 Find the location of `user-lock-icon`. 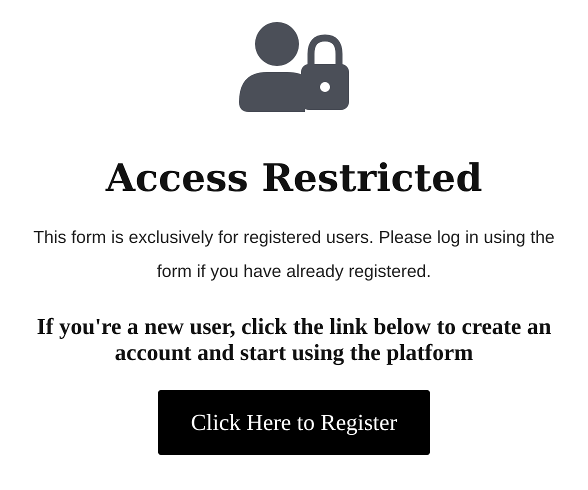

user-lock-icon is located at coordinates (294, 67).